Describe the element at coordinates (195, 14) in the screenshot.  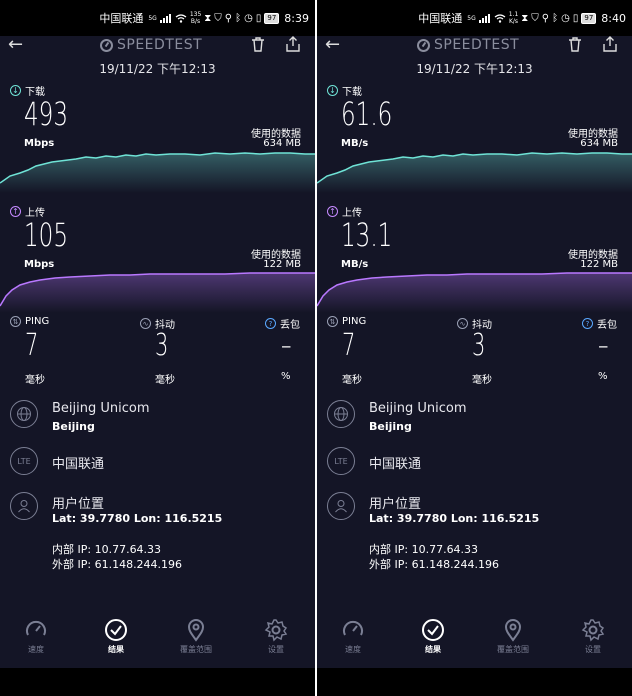
I see `net-rate-value: 135` at that location.